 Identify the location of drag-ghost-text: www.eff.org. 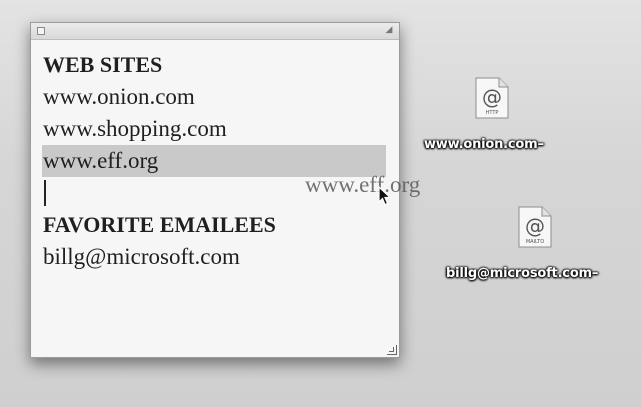
(363, 184).